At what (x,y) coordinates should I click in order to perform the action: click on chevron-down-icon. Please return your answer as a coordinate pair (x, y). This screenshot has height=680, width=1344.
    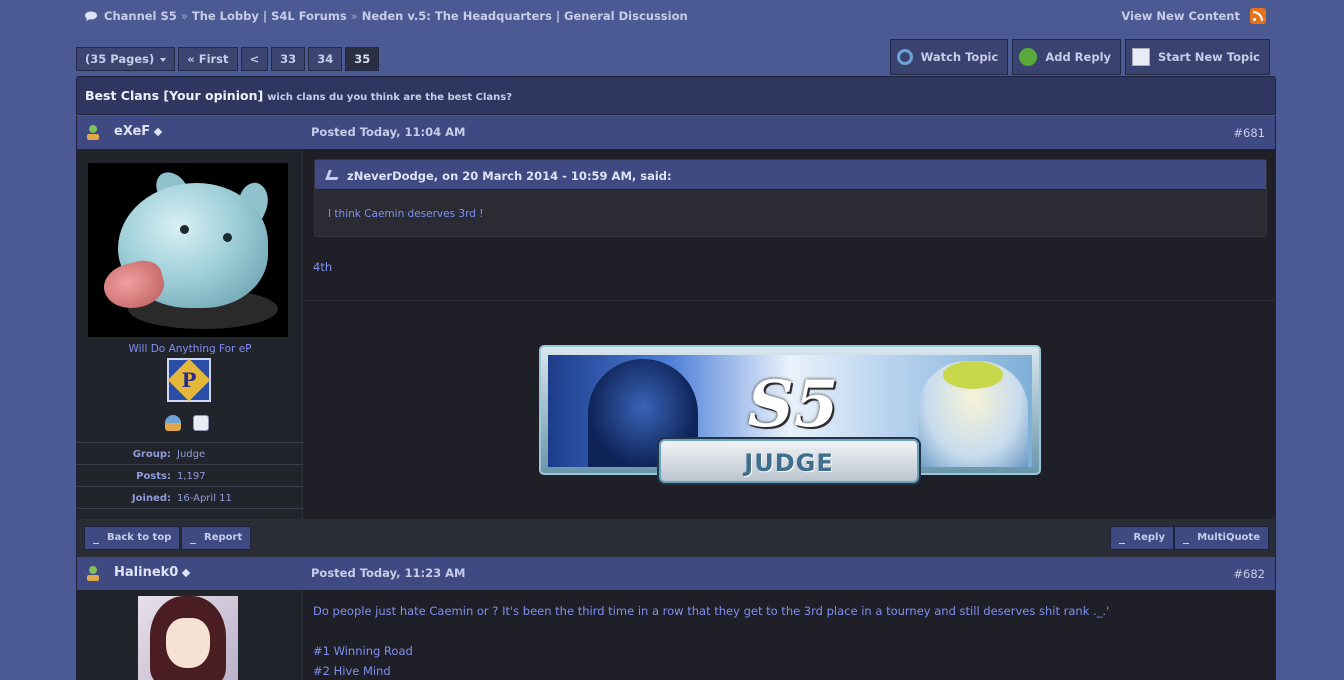
    Looking at the image, I should click on (163, 59).